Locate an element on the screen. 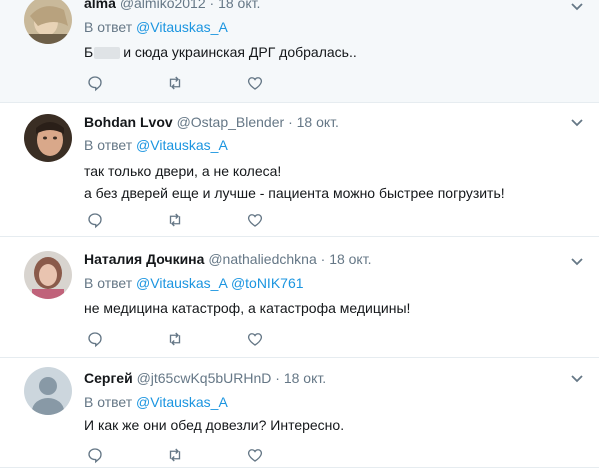  tweet-text-start: Б is located at coordinates (89, 52).